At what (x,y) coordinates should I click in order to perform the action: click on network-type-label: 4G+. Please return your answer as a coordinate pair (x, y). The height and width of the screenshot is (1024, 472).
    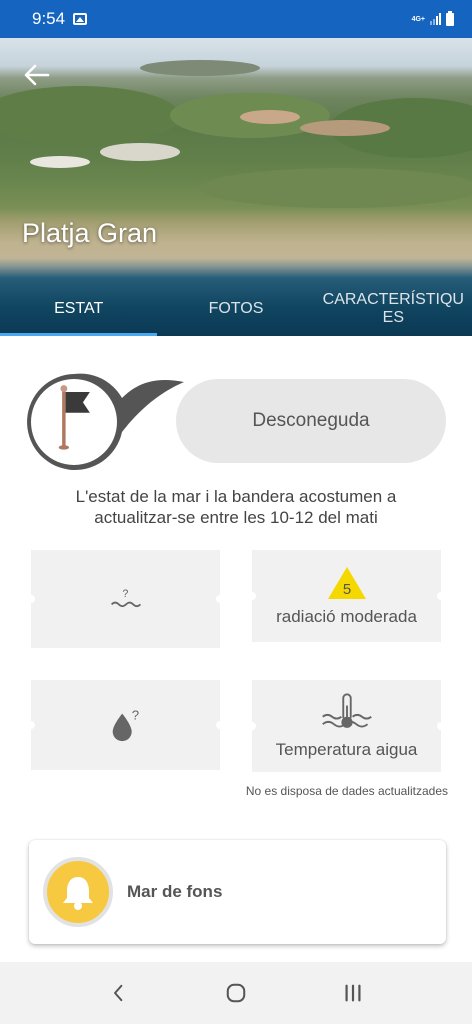
    Looking at the image, I should click on (418, 19).